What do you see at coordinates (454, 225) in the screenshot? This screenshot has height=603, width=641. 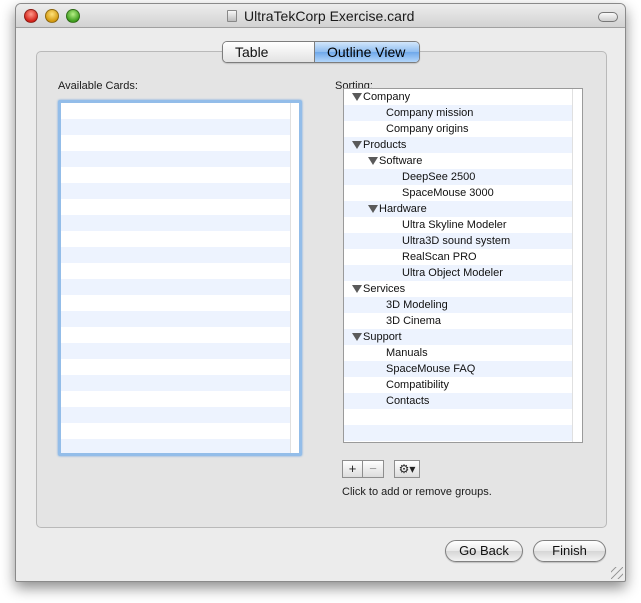 I see `outline-row-label: Ultra Skyline Modeler` at bounding box center [454, 225].